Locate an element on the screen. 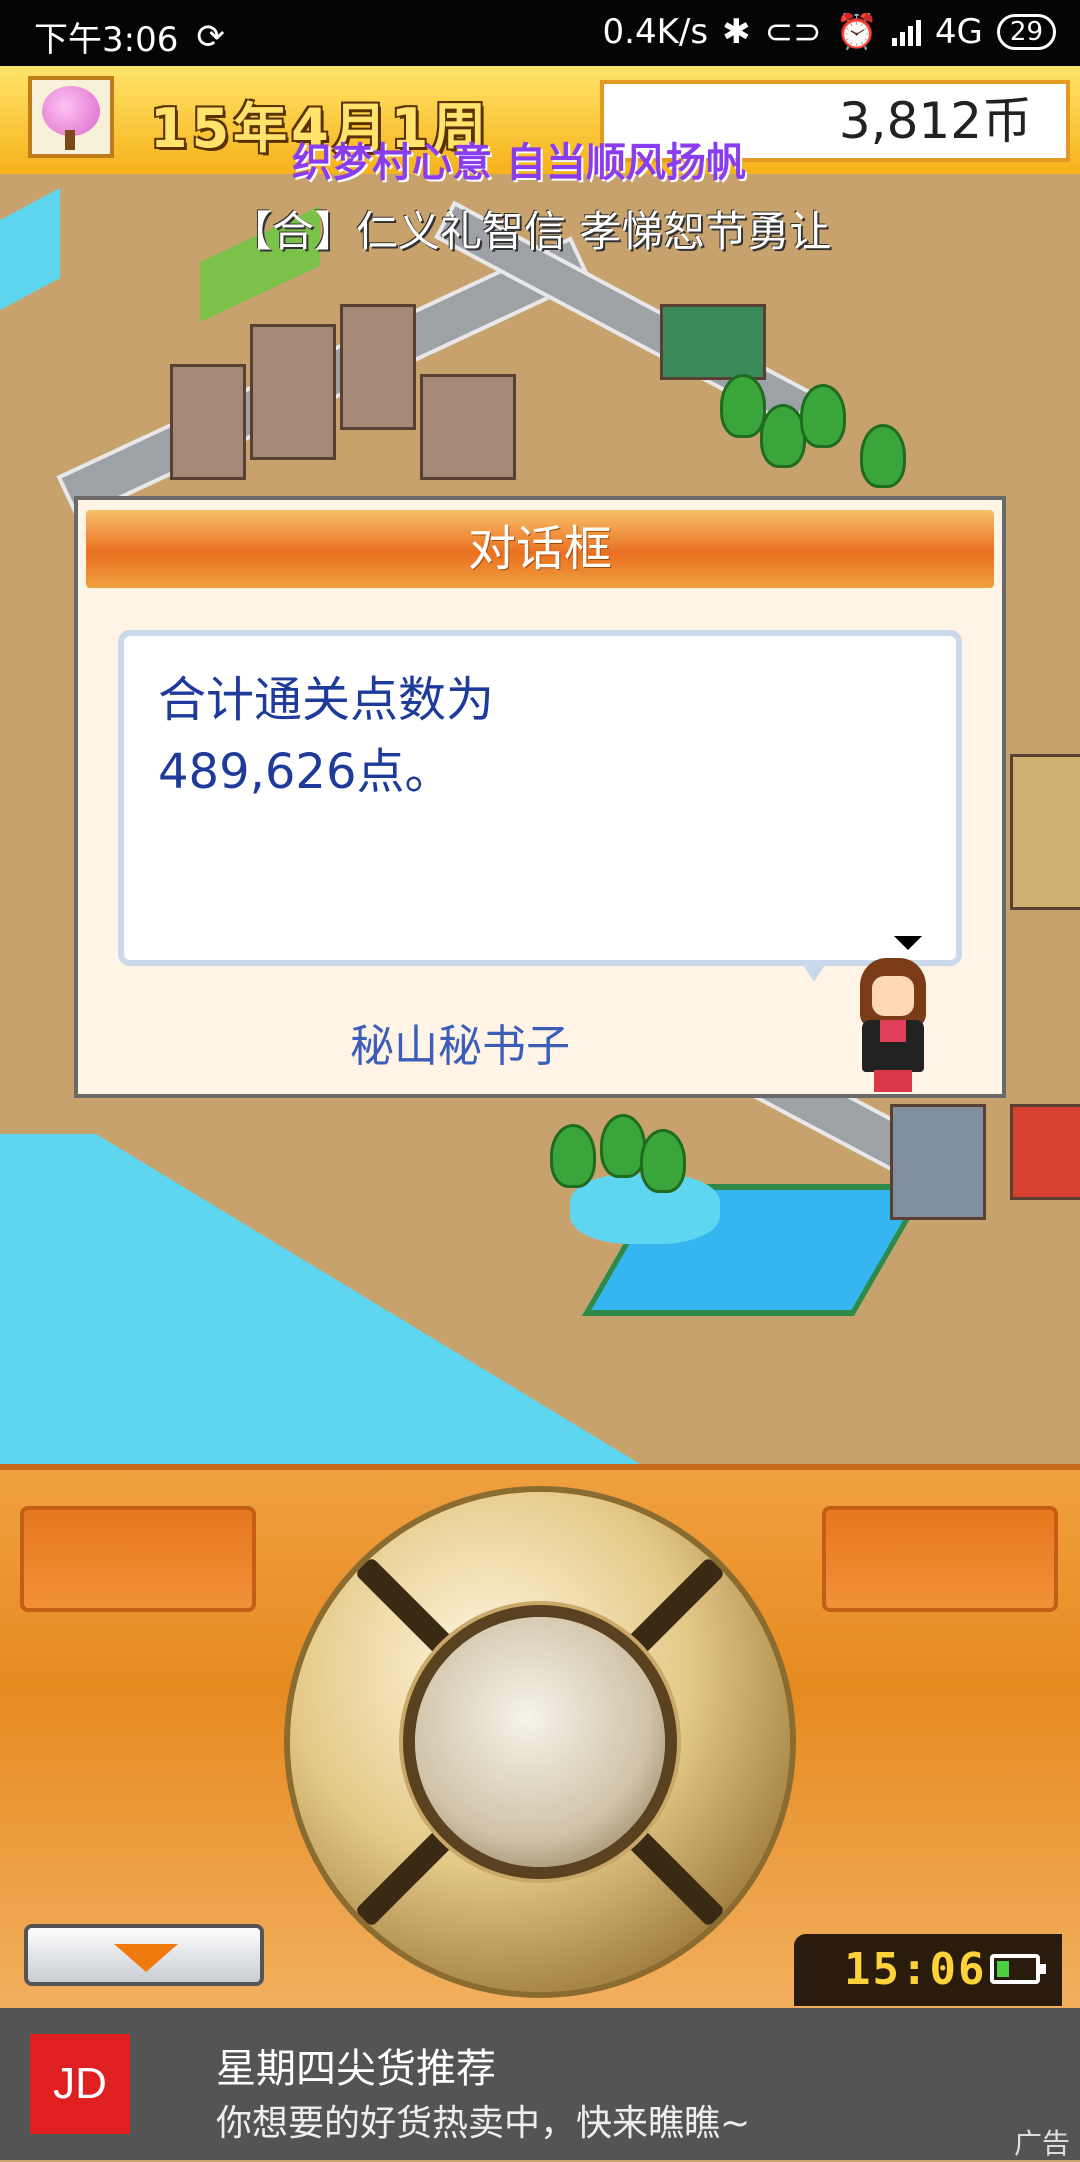  right-soft-button is located at coordinates (940, 1559).